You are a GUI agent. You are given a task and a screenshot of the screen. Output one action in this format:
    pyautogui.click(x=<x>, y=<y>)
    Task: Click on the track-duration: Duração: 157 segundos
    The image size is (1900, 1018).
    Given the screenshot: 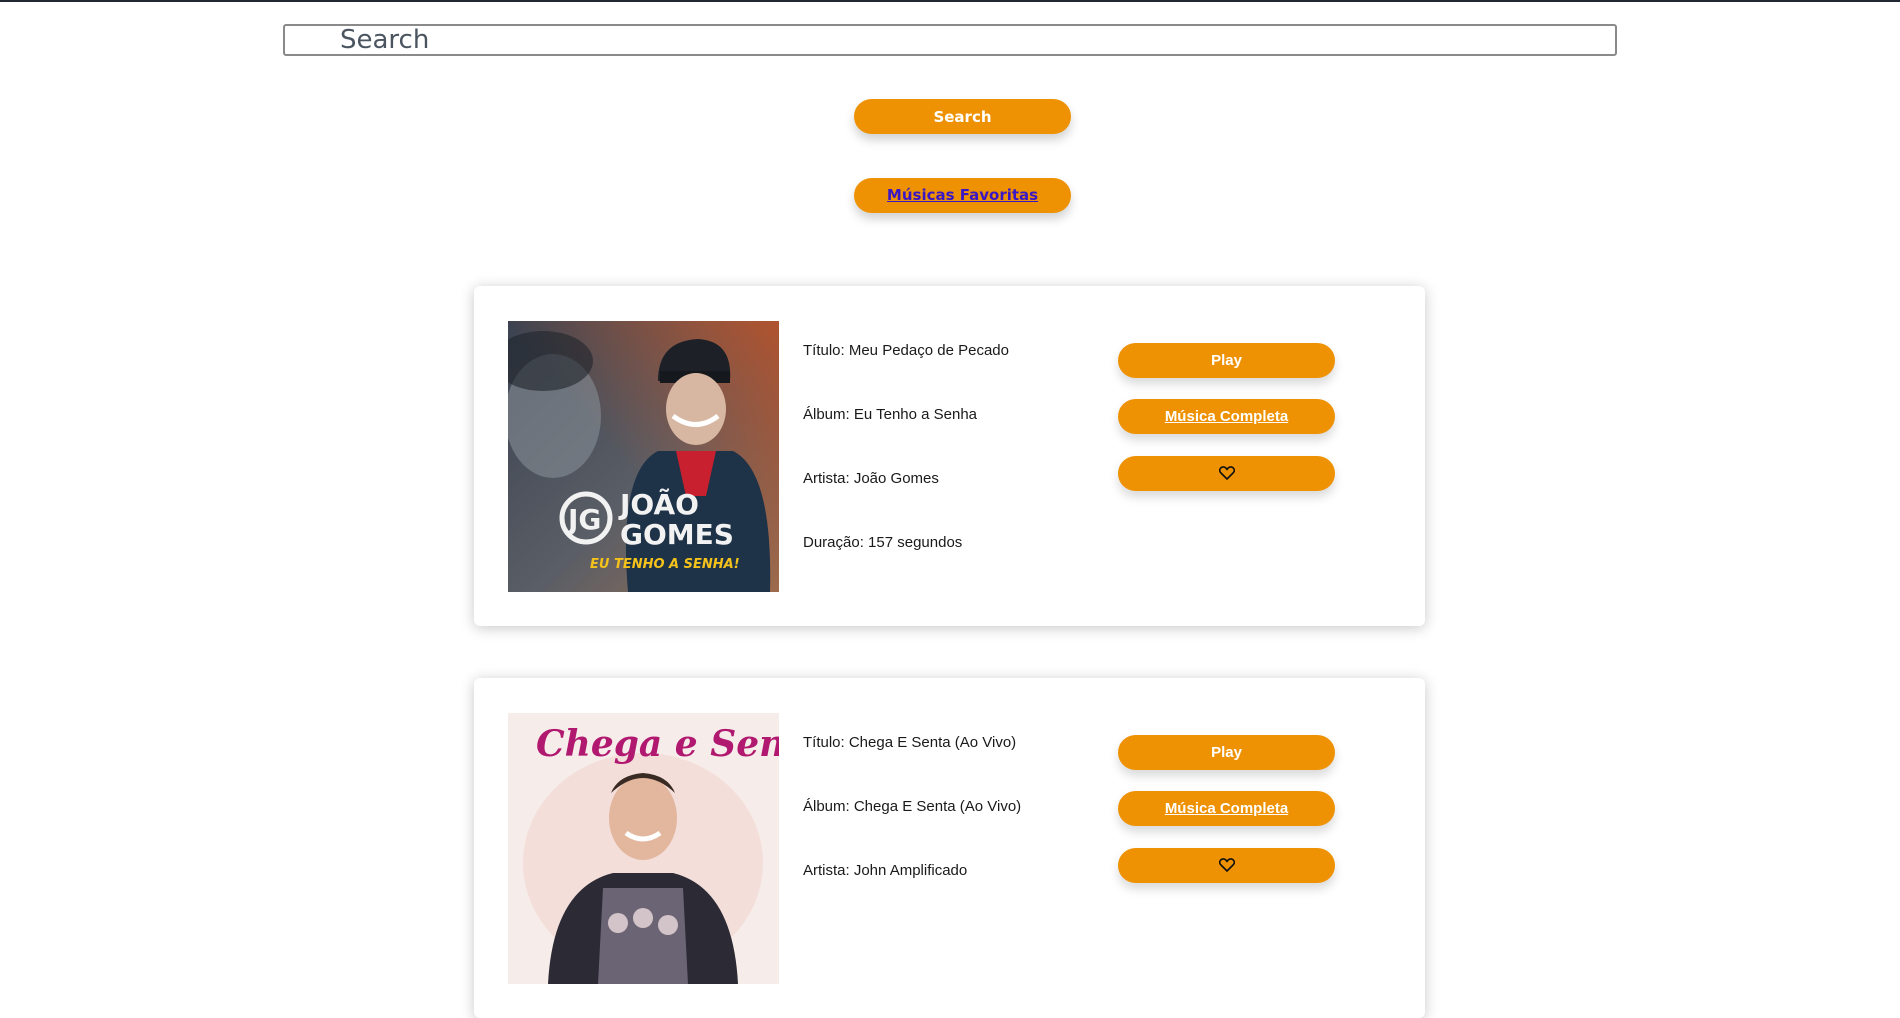 What is the action you would take?
    pyautogui.click(x=883, y=542)
    